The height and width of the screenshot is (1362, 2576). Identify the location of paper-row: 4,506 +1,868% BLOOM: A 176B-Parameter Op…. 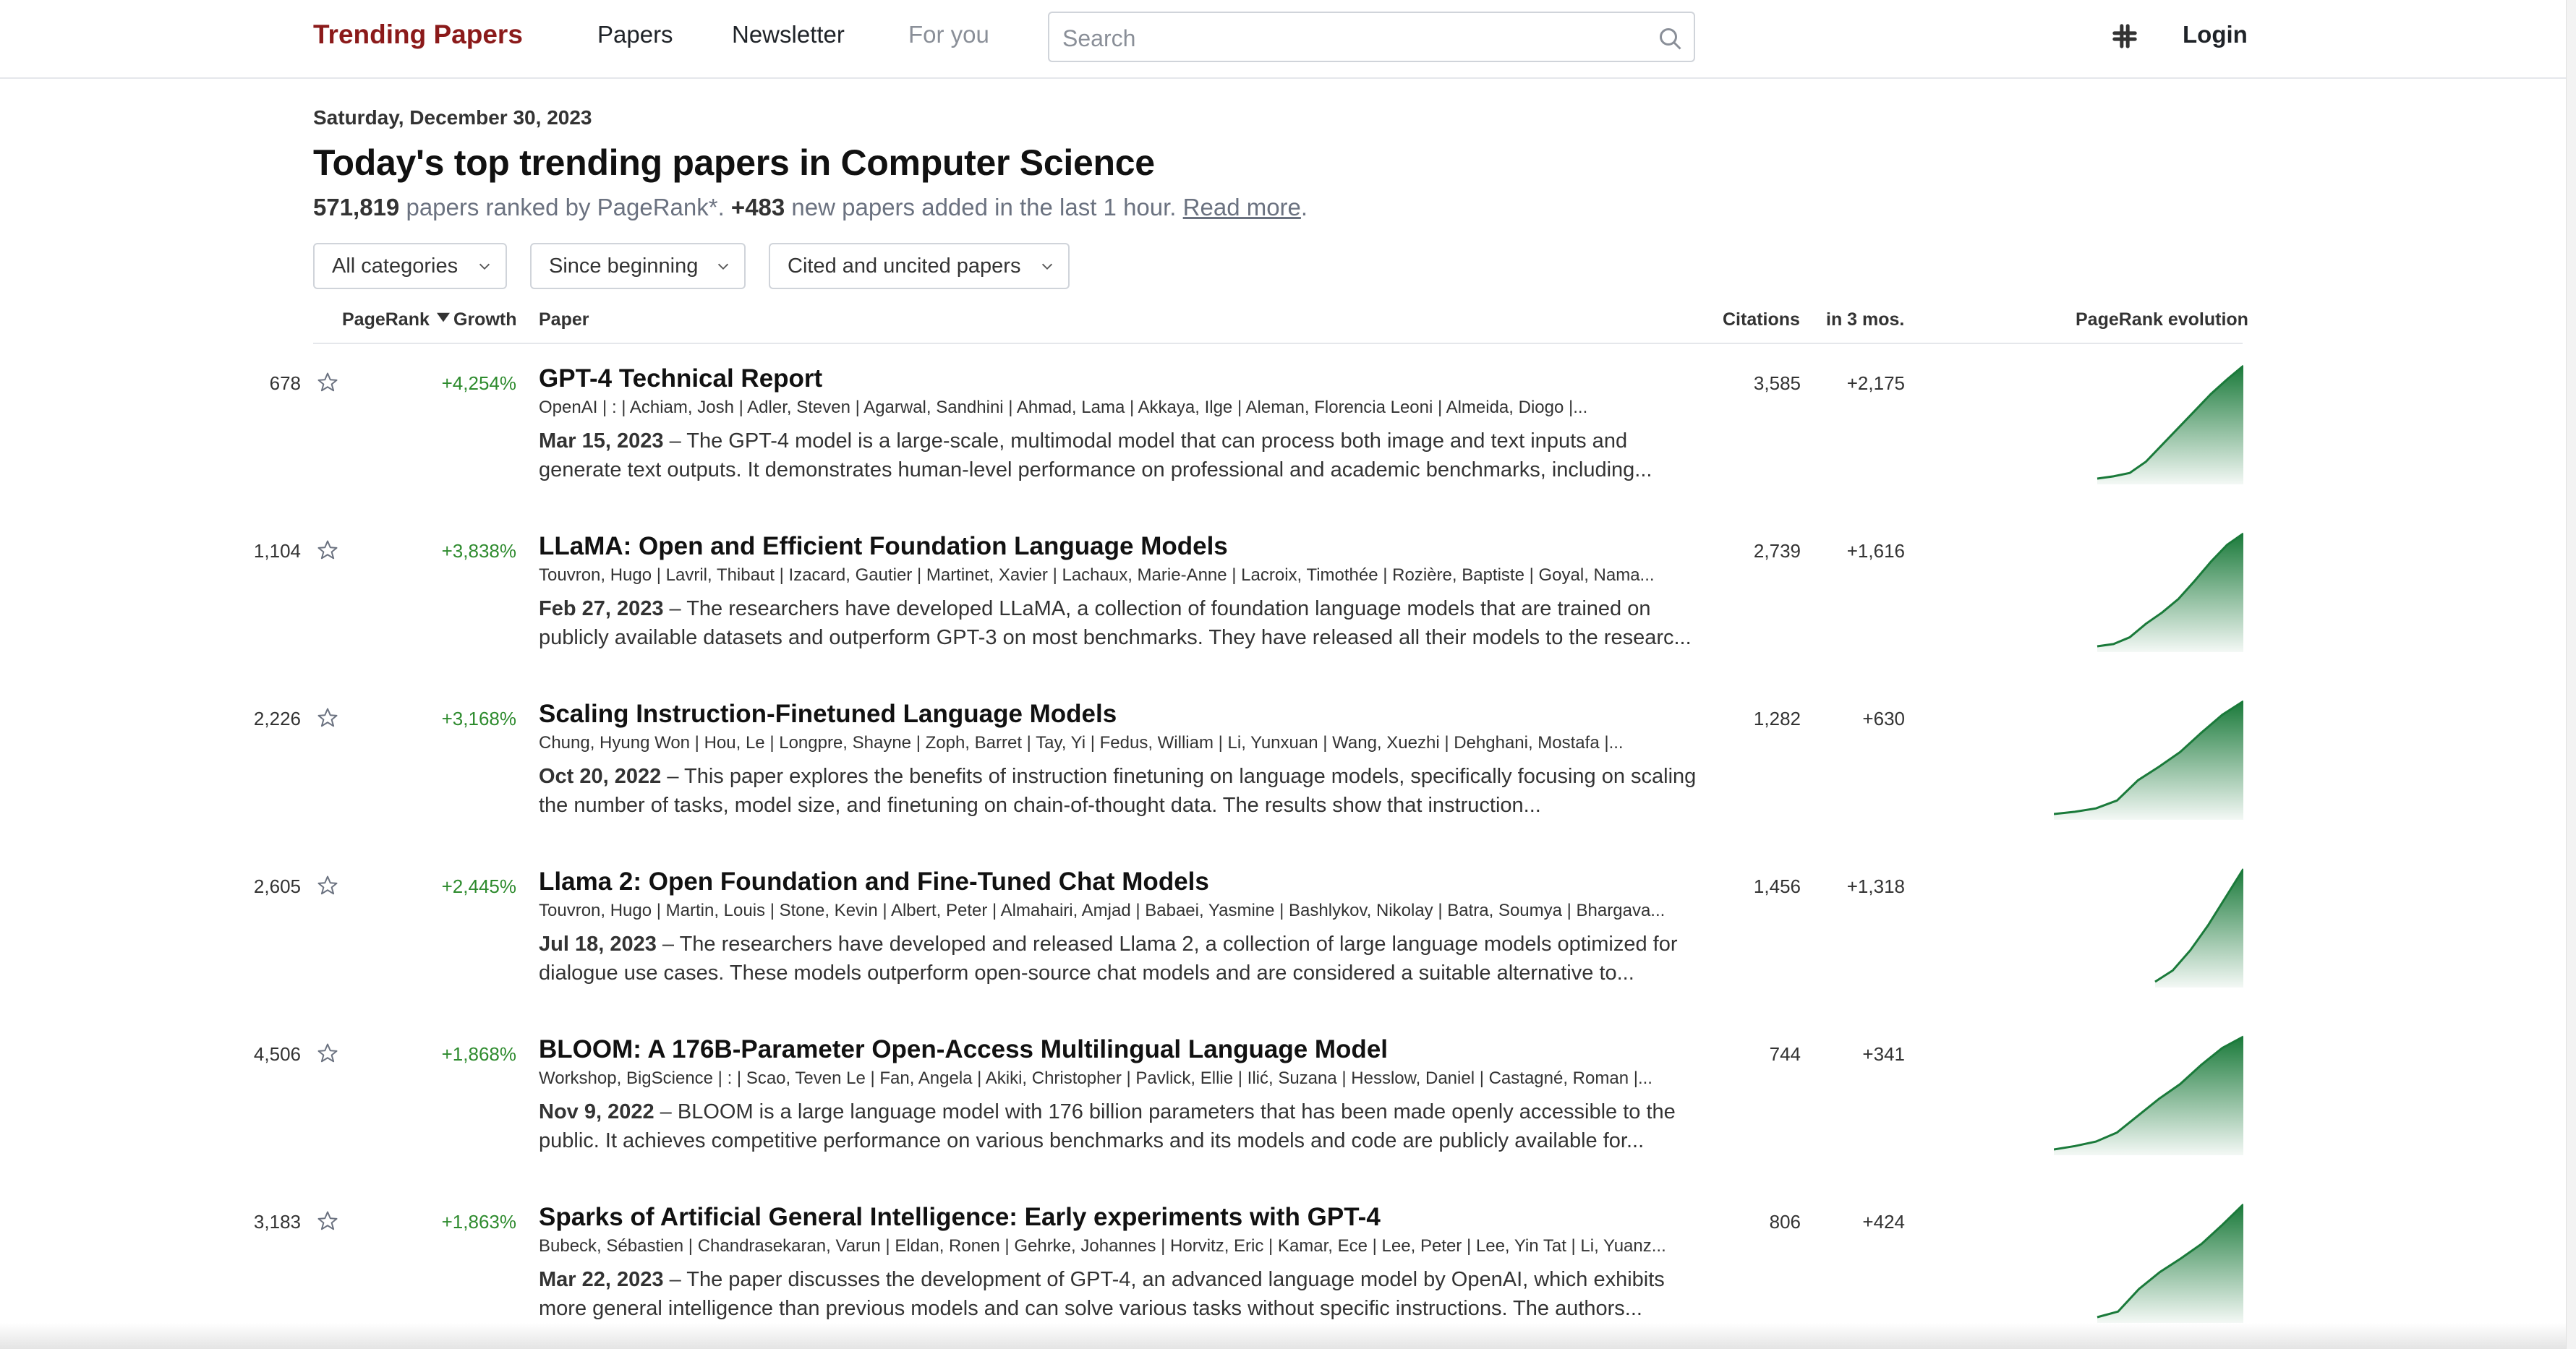
(1288, 1110).